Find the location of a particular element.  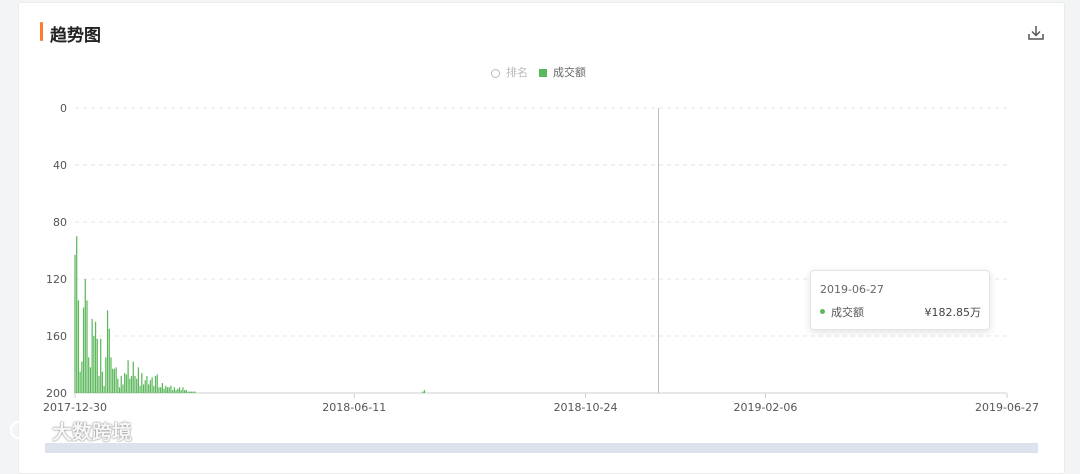

y-tick-label: 120 is located at coordinates (56, 279).